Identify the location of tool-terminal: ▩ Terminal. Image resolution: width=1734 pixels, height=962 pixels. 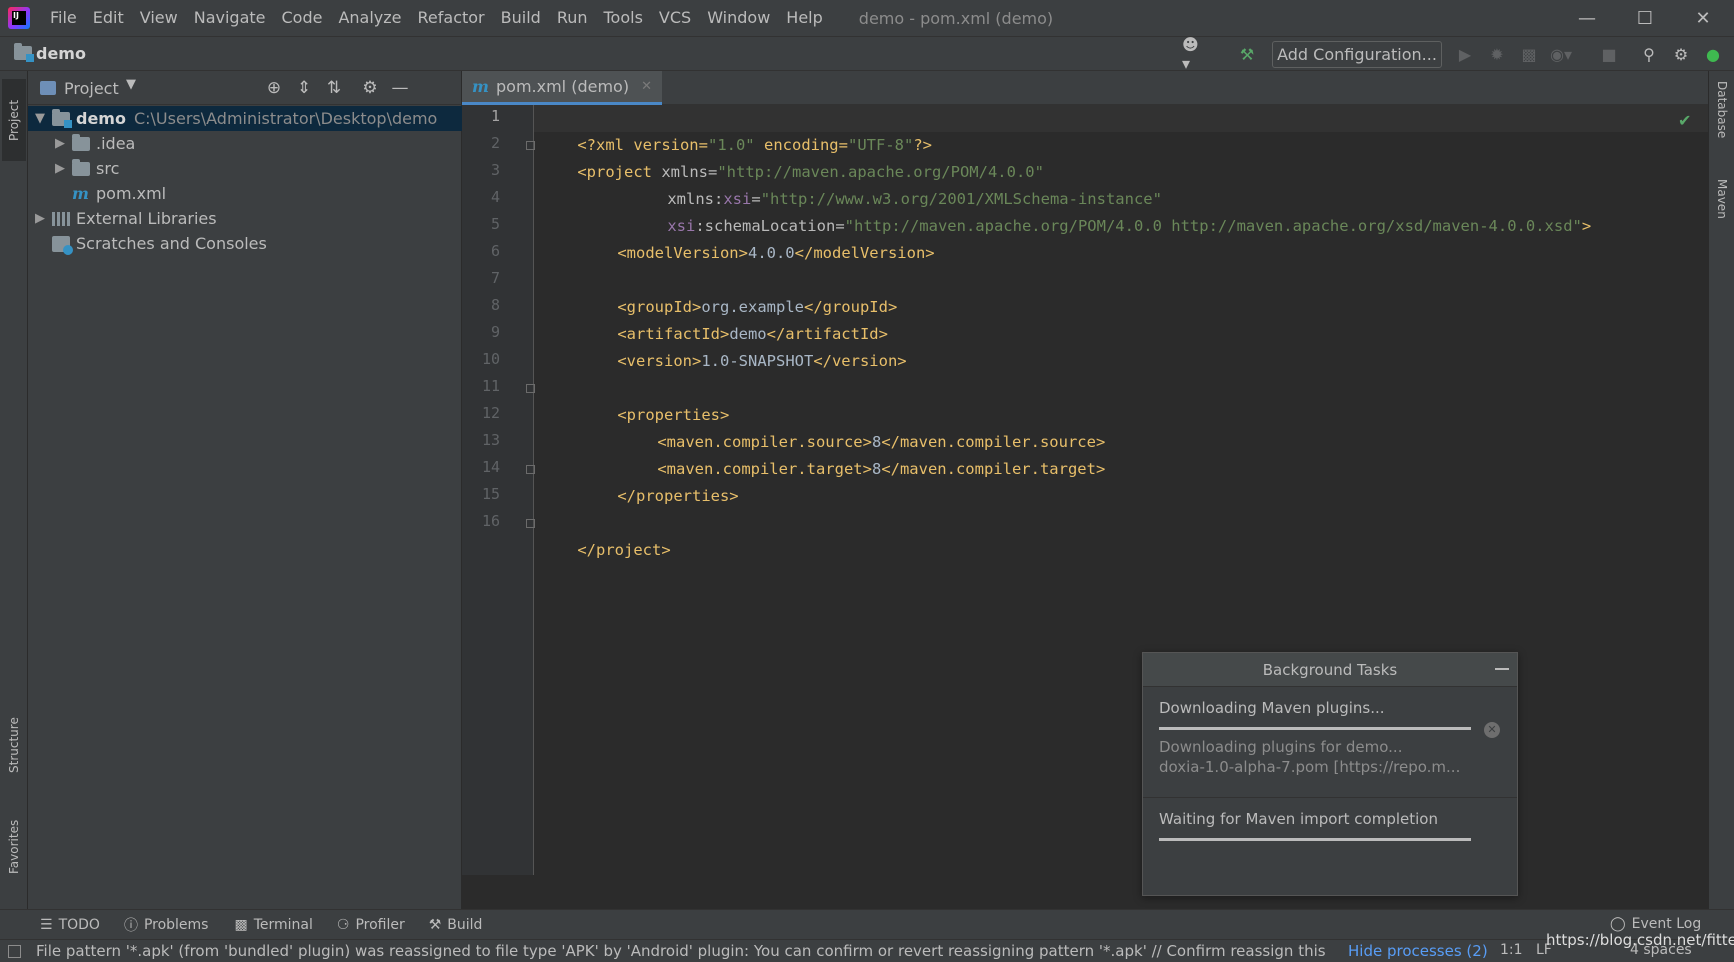
(273, 925).